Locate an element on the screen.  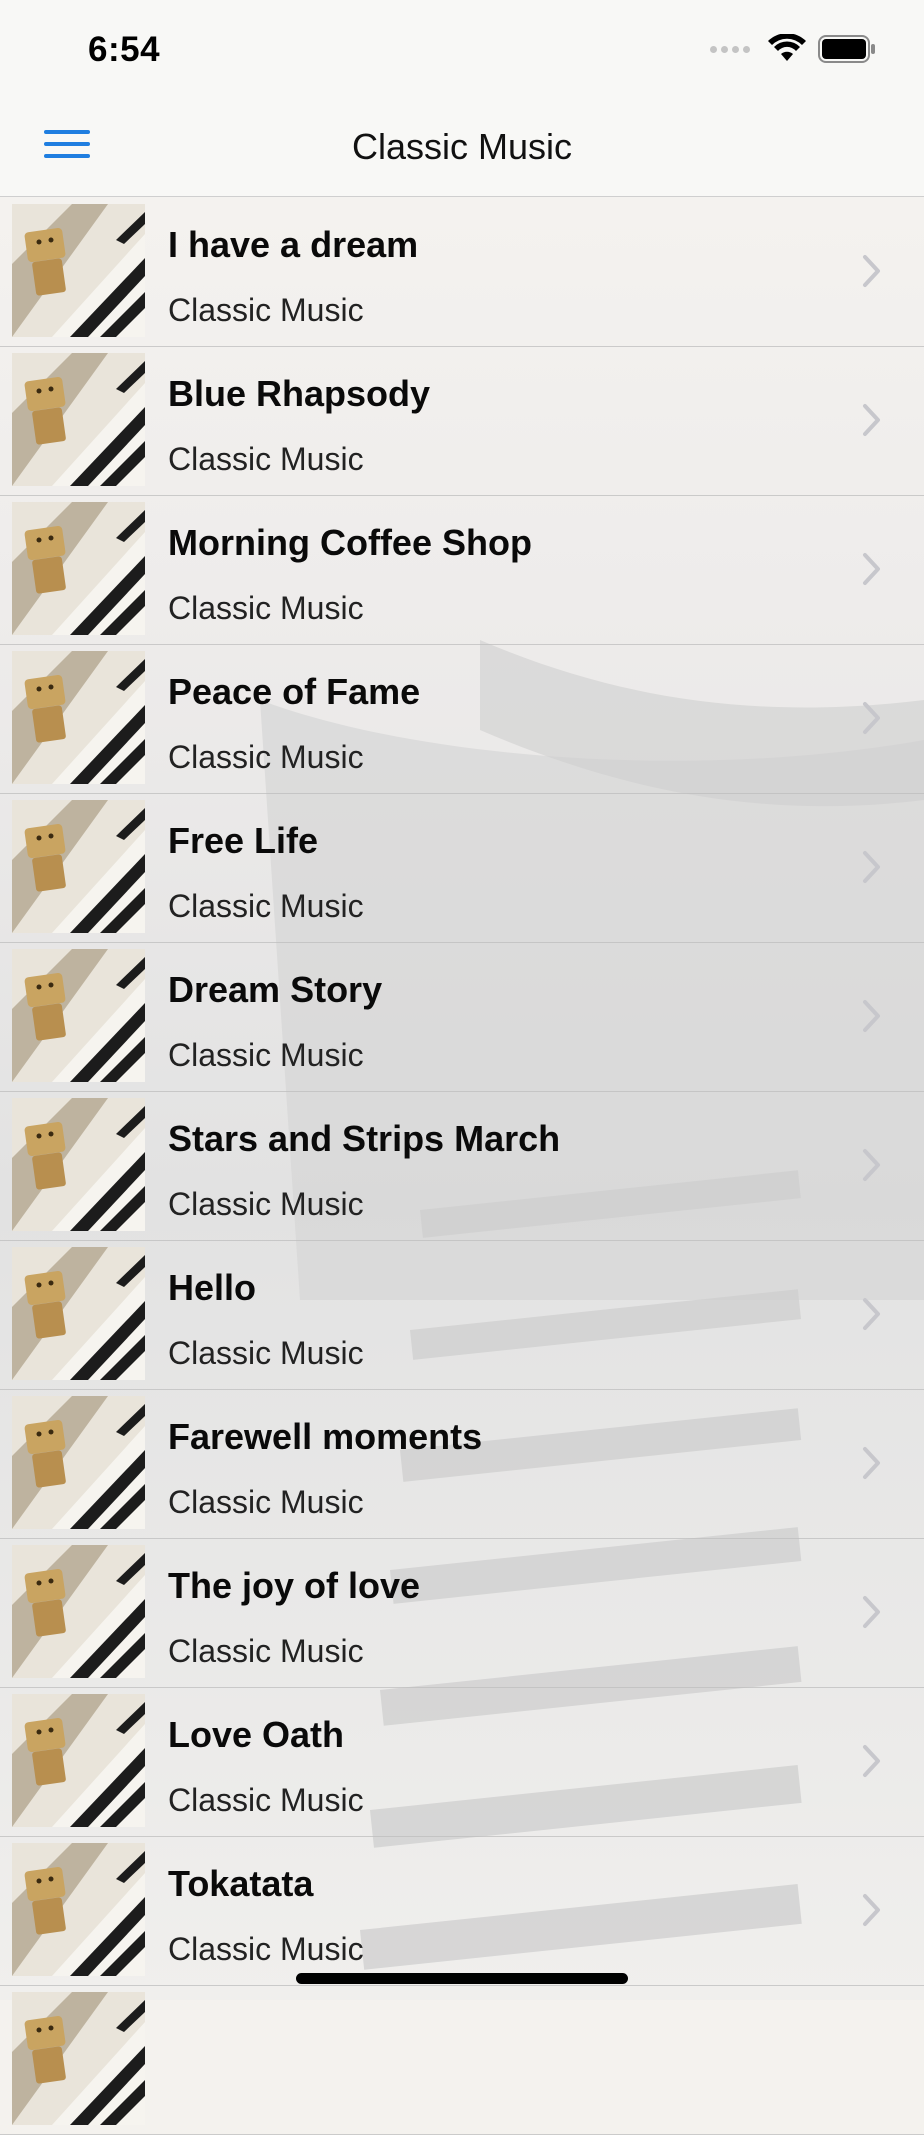
song-row: Love Oath Classic Music is located at coordinates (462, 1762).